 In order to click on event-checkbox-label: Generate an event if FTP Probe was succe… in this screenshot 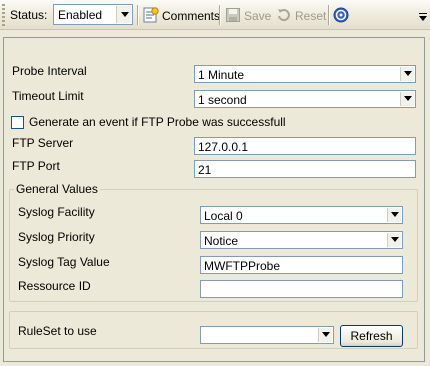, I will do `click(157, 122)`.